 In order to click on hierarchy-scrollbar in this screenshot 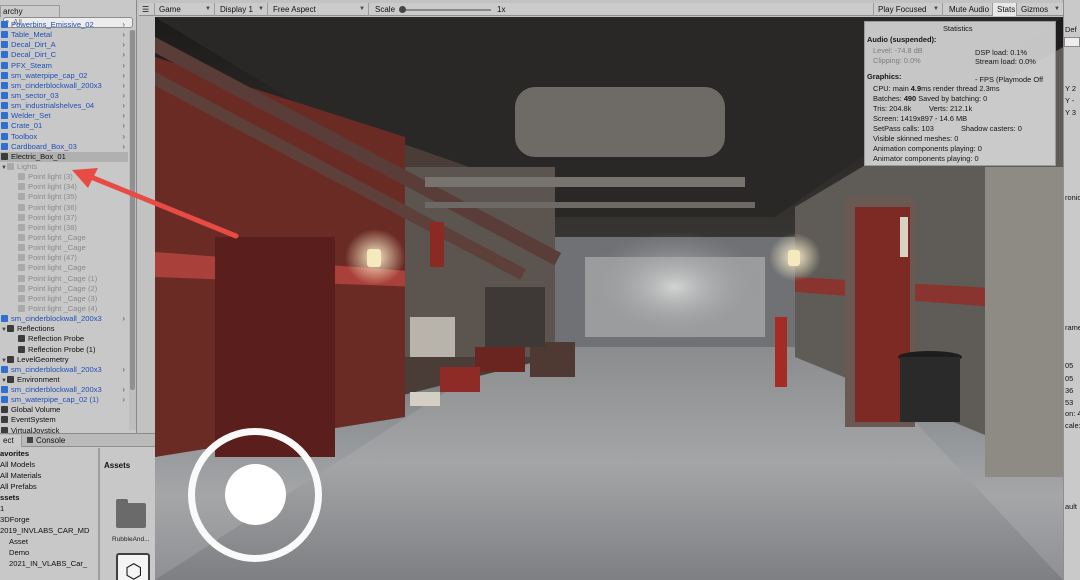, I will do `click(132, 230)`.